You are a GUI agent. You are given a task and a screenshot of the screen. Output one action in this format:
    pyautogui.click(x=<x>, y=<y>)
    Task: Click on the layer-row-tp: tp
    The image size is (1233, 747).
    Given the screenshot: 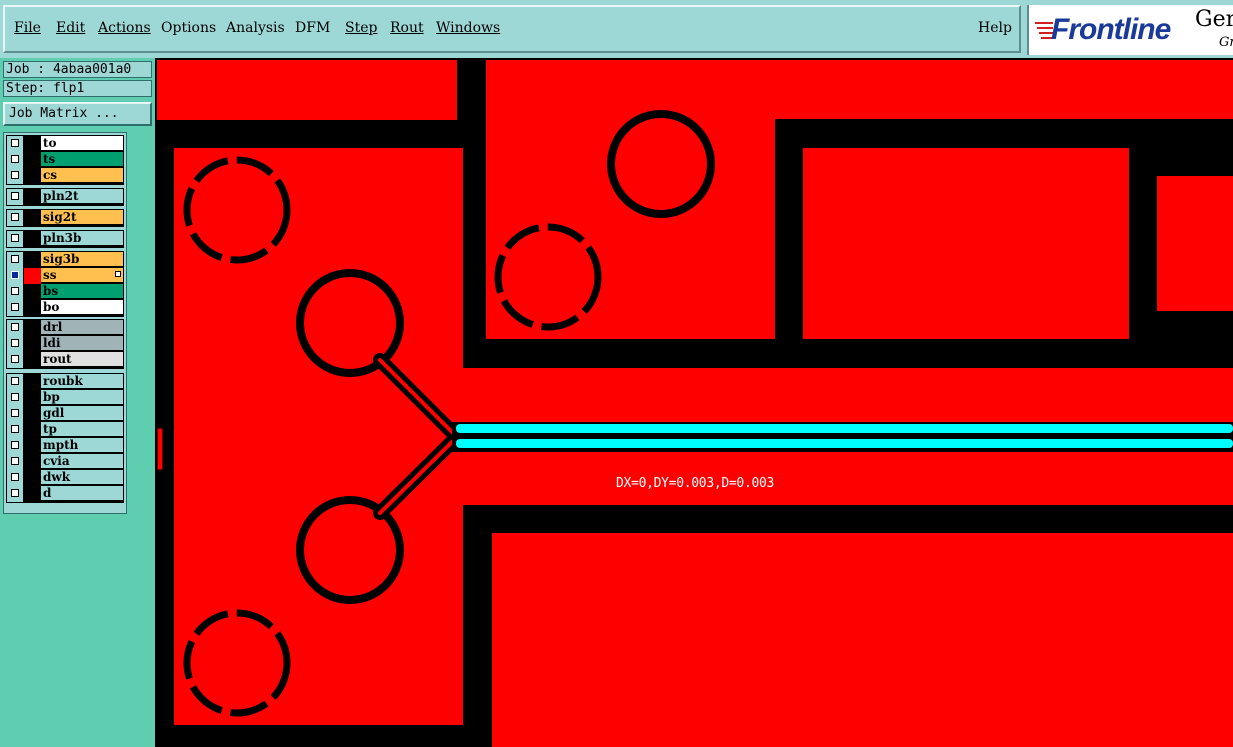 What is the action you would take?
    pyautogui.click(x=65, y=430)
    